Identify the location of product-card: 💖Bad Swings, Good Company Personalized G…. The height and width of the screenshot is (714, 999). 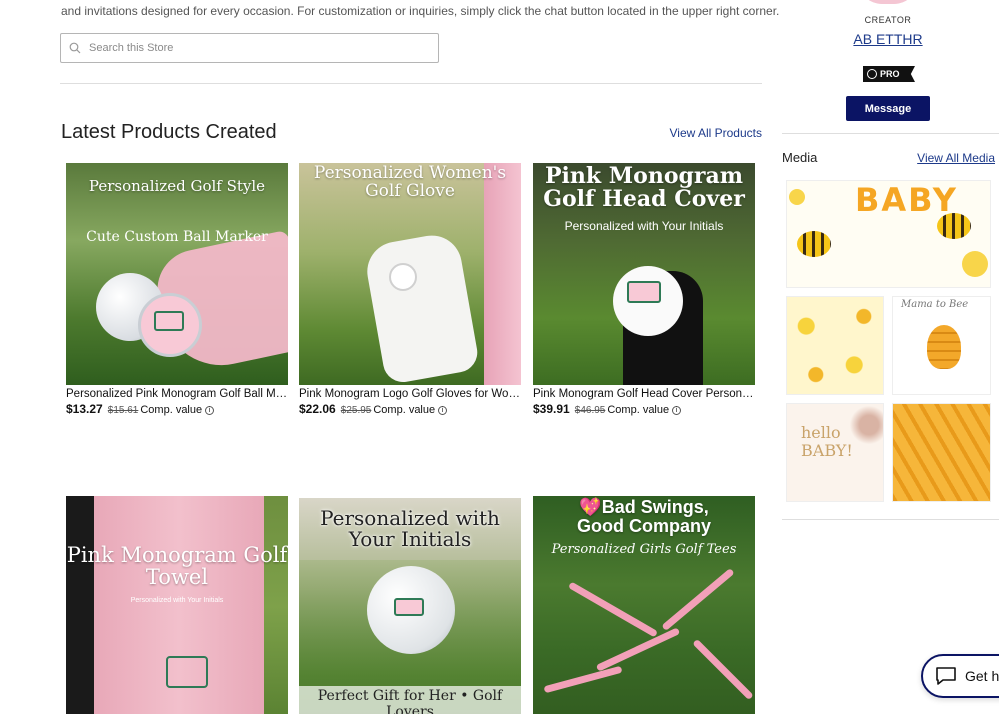
(644, 605).